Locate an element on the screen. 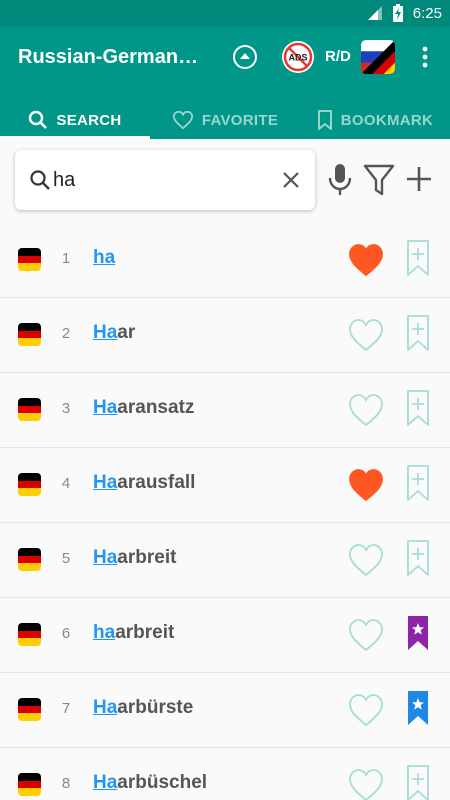 The width and height of the screenshot is (450, 800). search-box is located at coordinates (165, 180).